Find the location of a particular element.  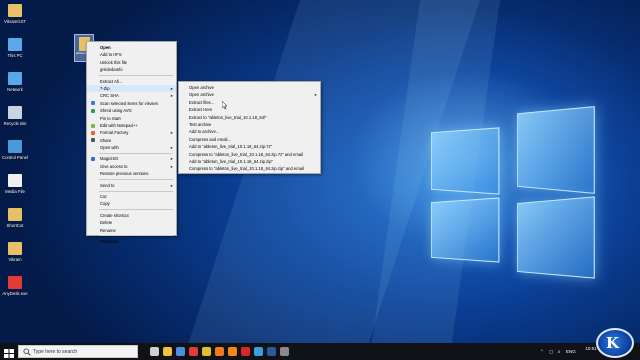

menu-item-label: Pin to Start is located at coordinates (110, 118).